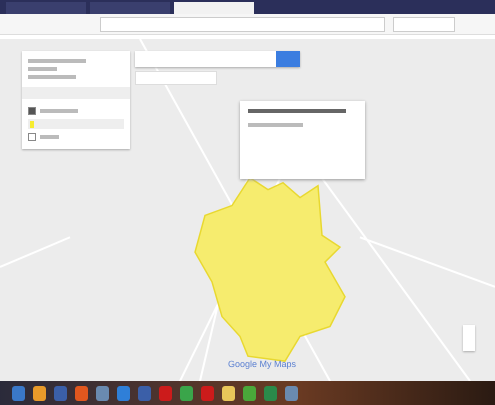 This screenshot has height=405, width=495. What do you see at coordinates (262, 364) in the screenshot?
I see `map-branding: Google My Maps` at bounding box center [262, 364].